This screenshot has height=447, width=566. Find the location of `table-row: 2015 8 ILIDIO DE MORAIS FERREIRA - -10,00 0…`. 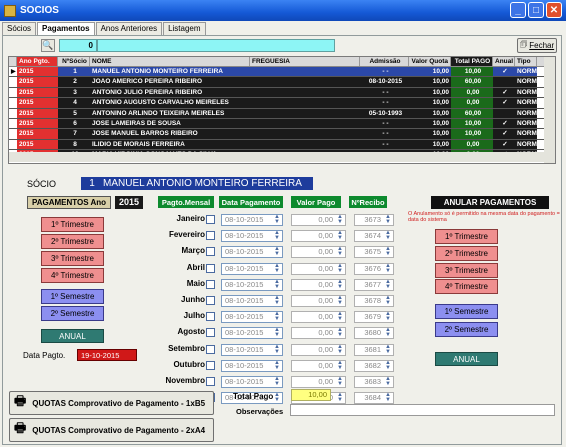

table-row: 2015 8 ILIDIO DE MORAIS FERREIRA - -10,00 0… is located at coordinates (282, 145).